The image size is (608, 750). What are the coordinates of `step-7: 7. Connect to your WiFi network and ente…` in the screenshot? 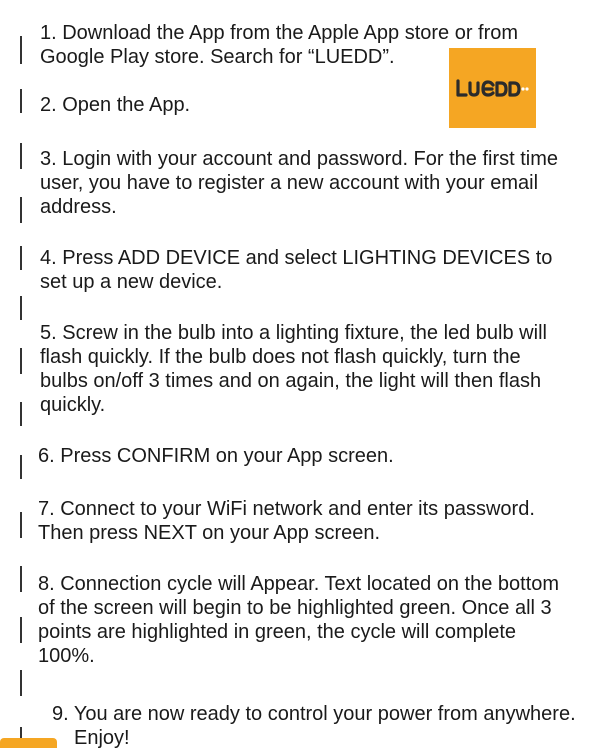 It's located at (286, 521).